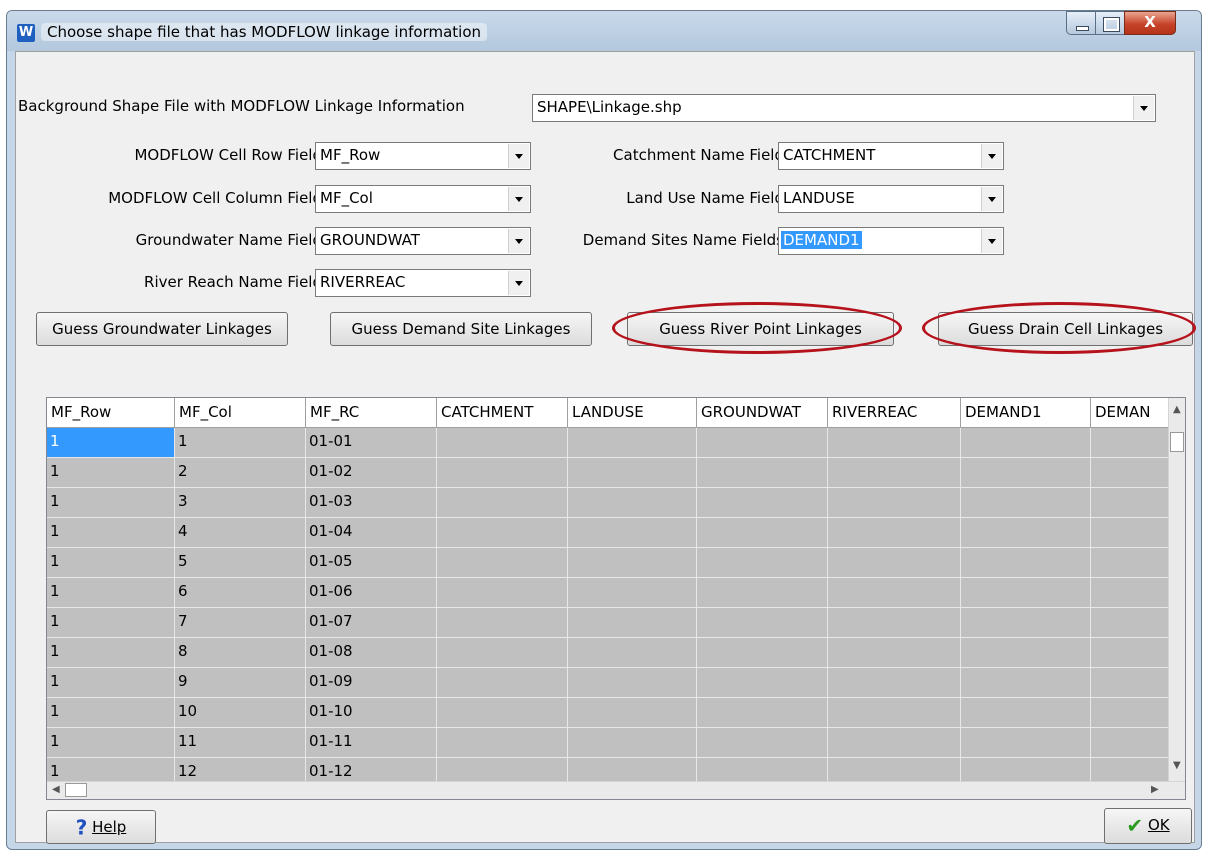 The height and width of the screenshot is (854, 1206). What do you see at coordinates (111, 413) in the screenshot?
I see `column-header: MF_Row` at bounding box center [111, 413].